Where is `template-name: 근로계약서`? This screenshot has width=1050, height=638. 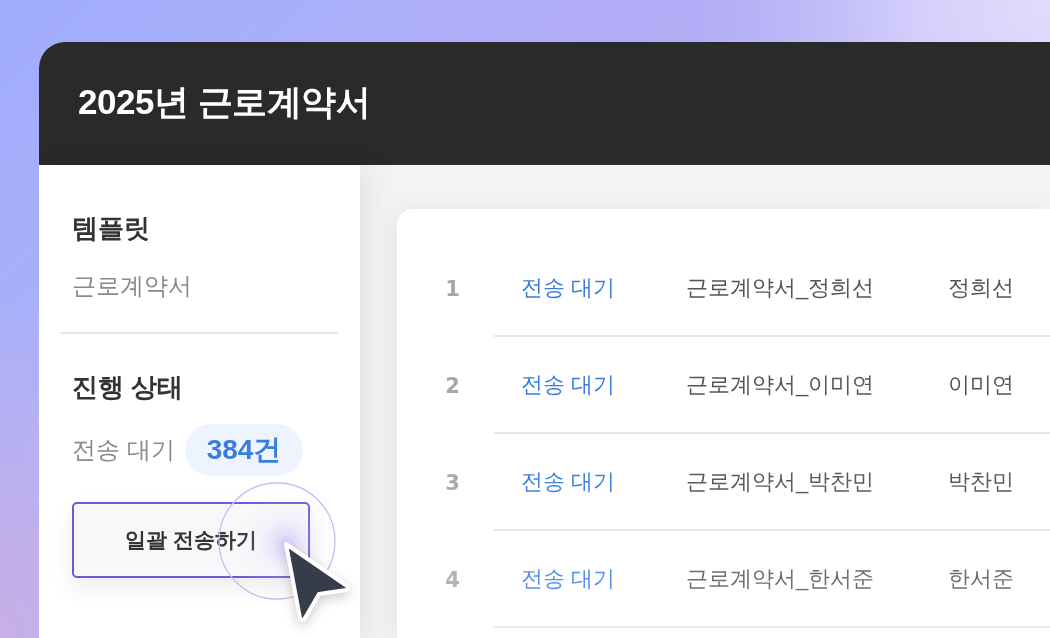 template-name: 근로계약서 is located at coordinates (132, 286).